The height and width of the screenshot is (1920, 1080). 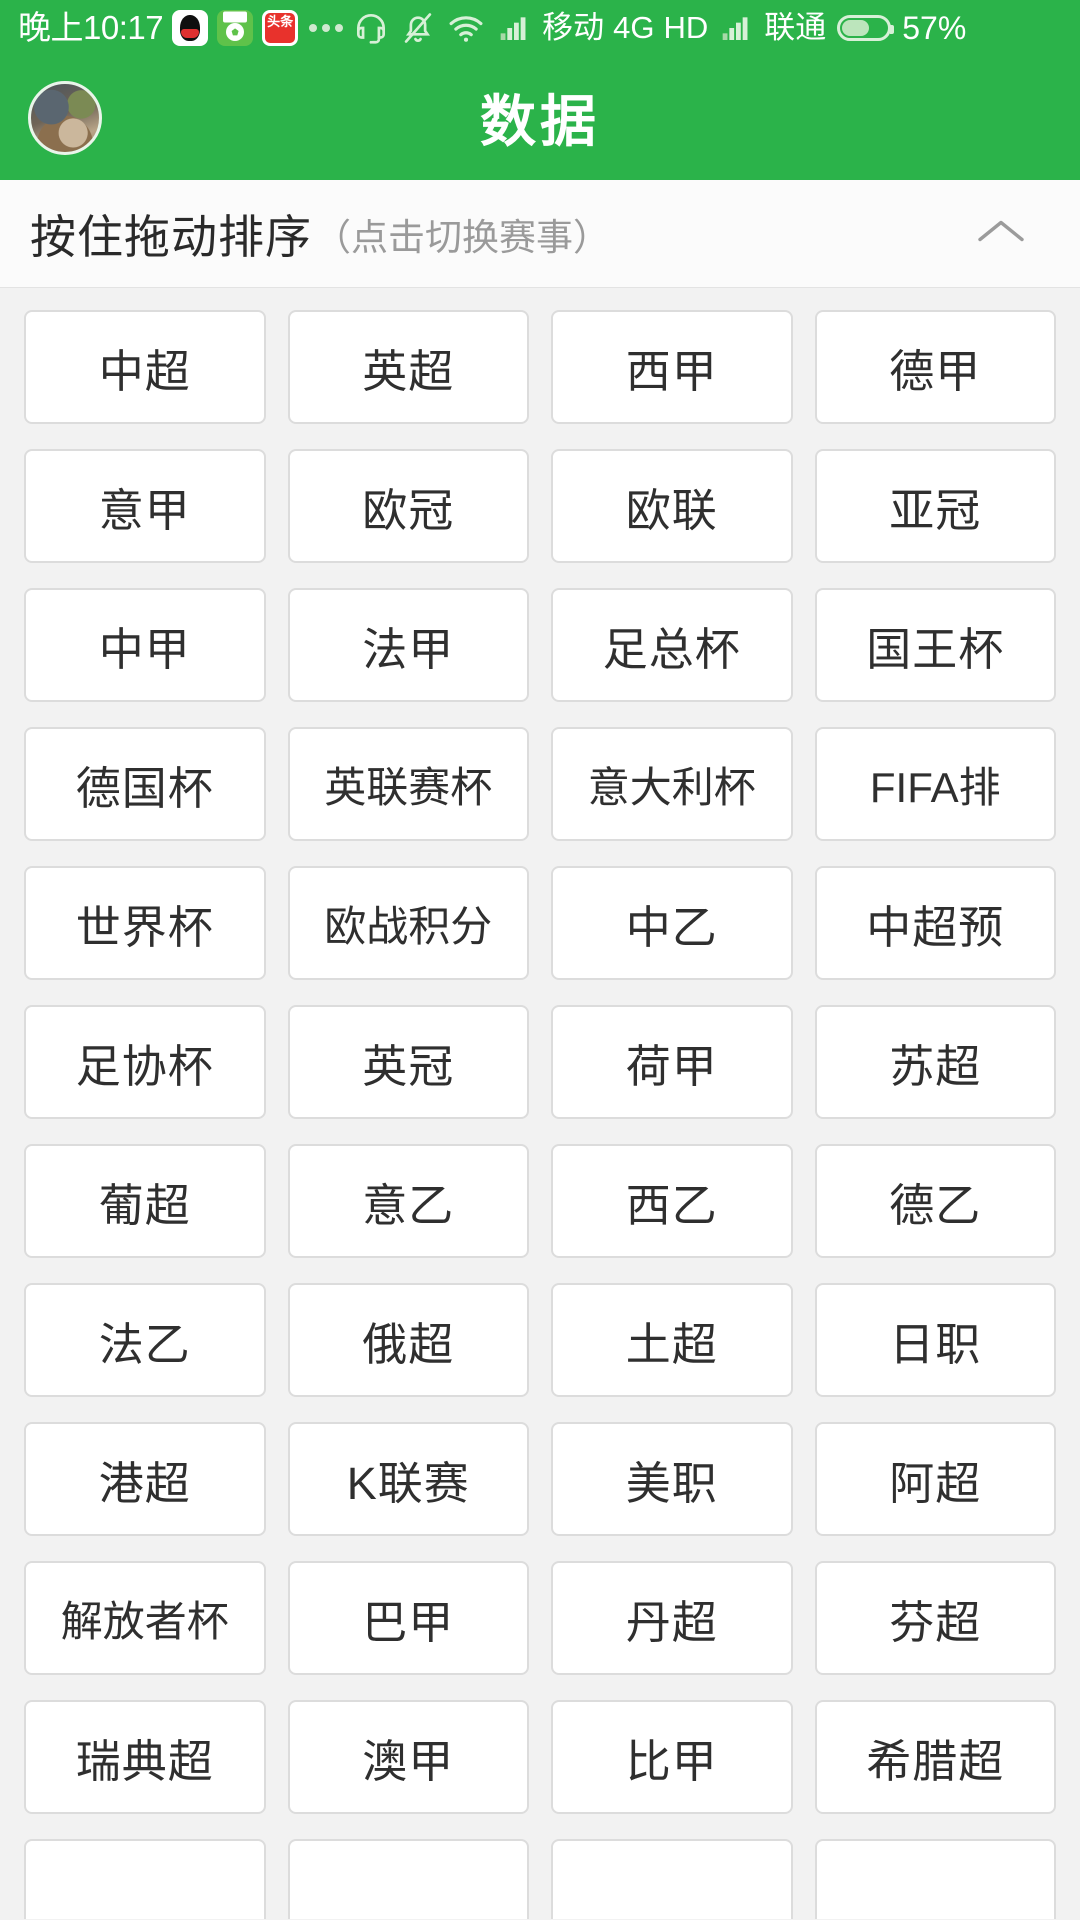 What do you see at coordinates (935, 1201) in the screenshot?
I see `league-cell: 德乙` at bounding box center [935, 1201].